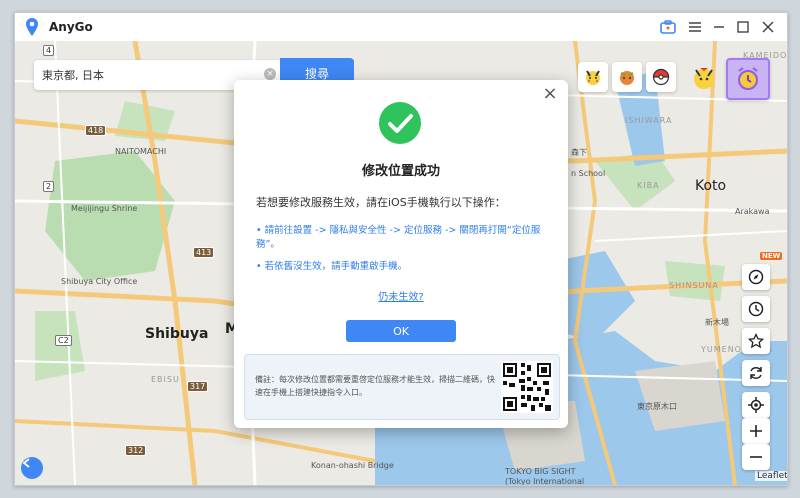 Image resolution: width=800 pixels, height=498 pixels. I want to click on pokeball-icon, so click(661, 77).